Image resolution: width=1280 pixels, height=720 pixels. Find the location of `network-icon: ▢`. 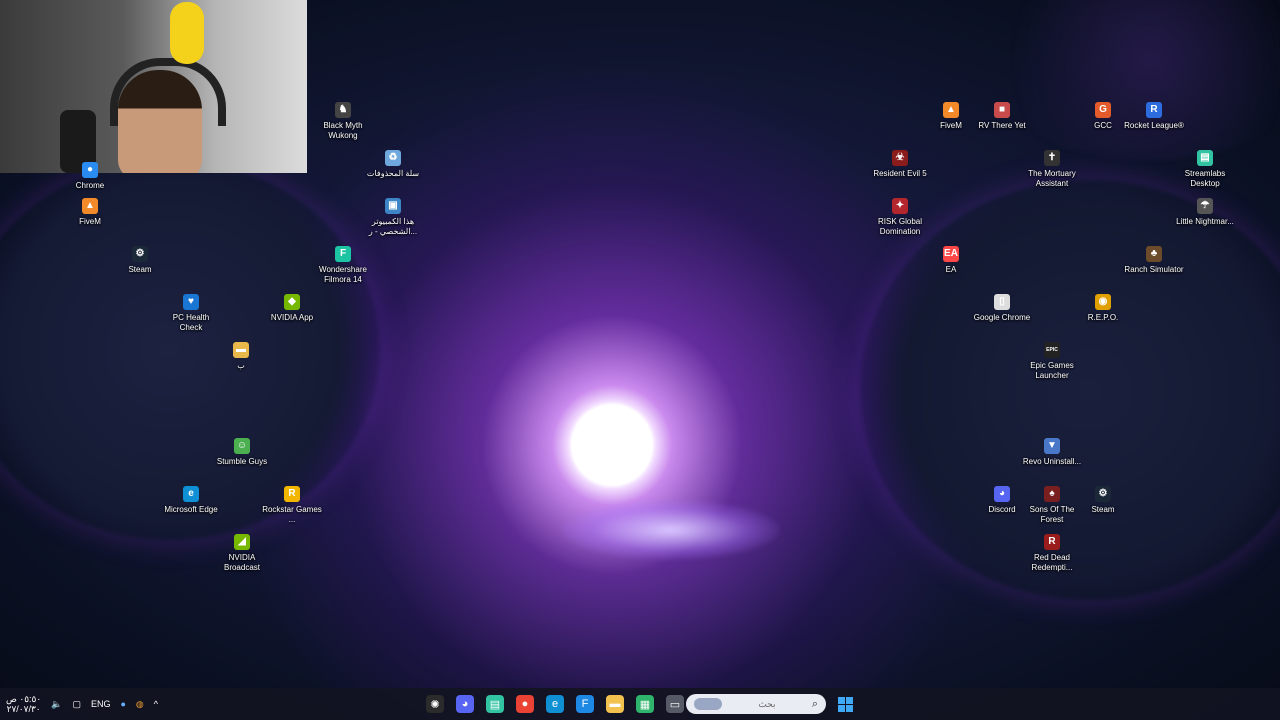

network-icon: ▢ is located at coordinates (76, 704).